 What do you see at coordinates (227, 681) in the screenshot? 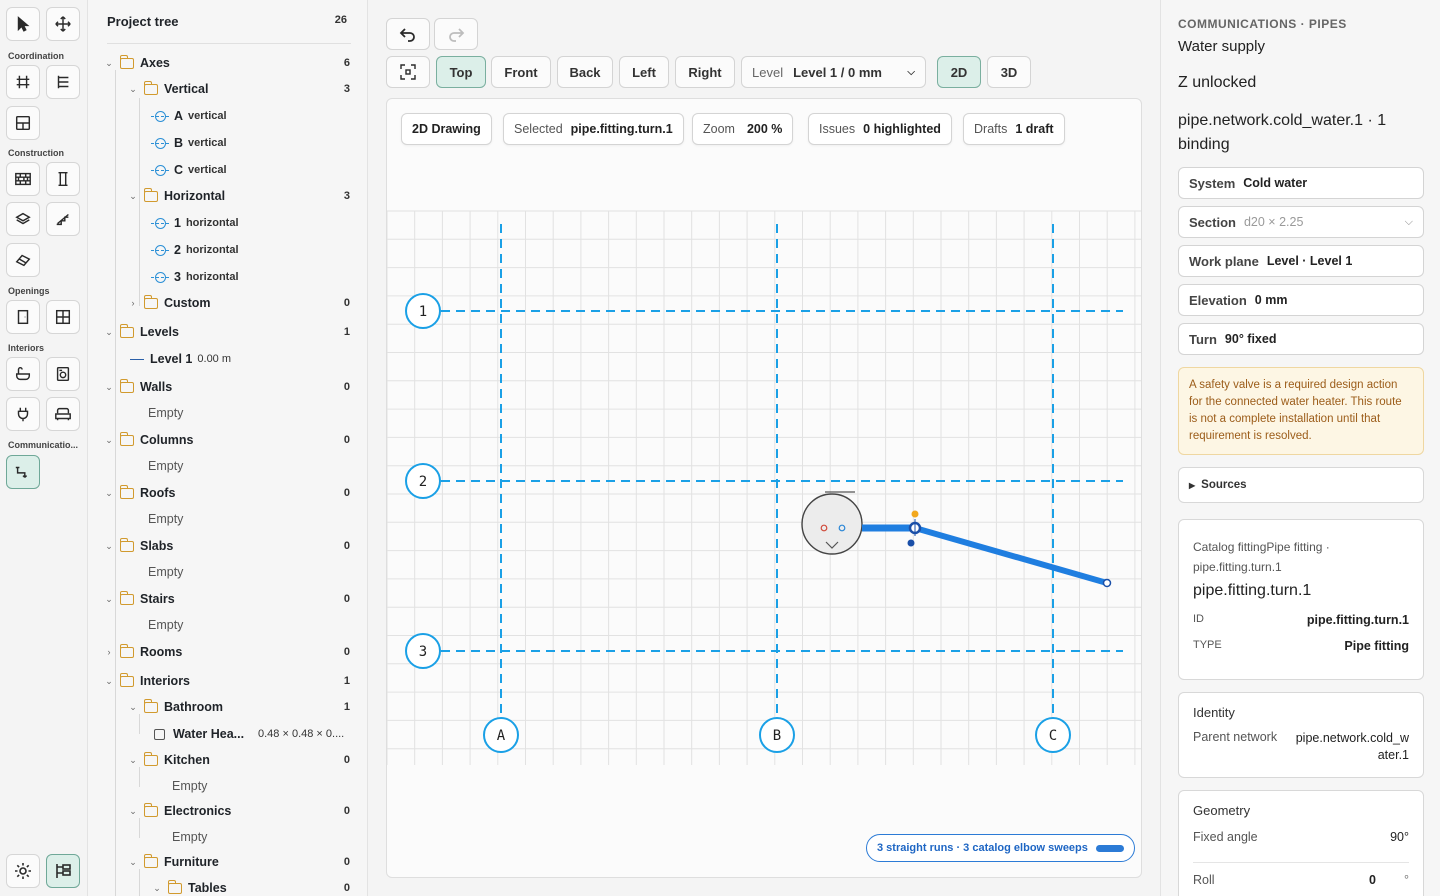
I see `tree-folder-interiors: ⌄ Interiors 1` at bounding box center [227, 681].